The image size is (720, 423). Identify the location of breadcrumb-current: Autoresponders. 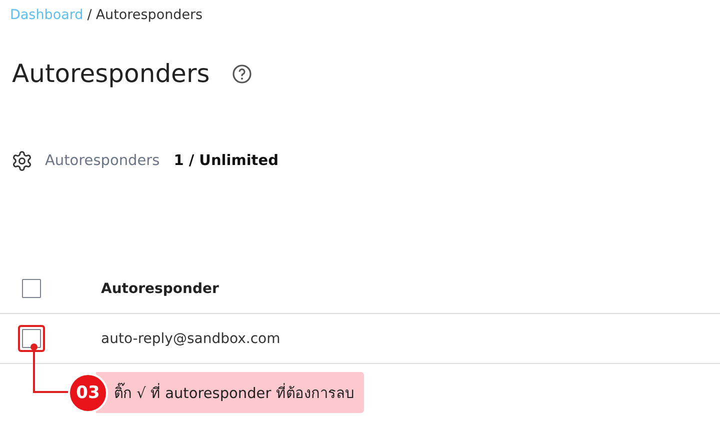
(149, 15).